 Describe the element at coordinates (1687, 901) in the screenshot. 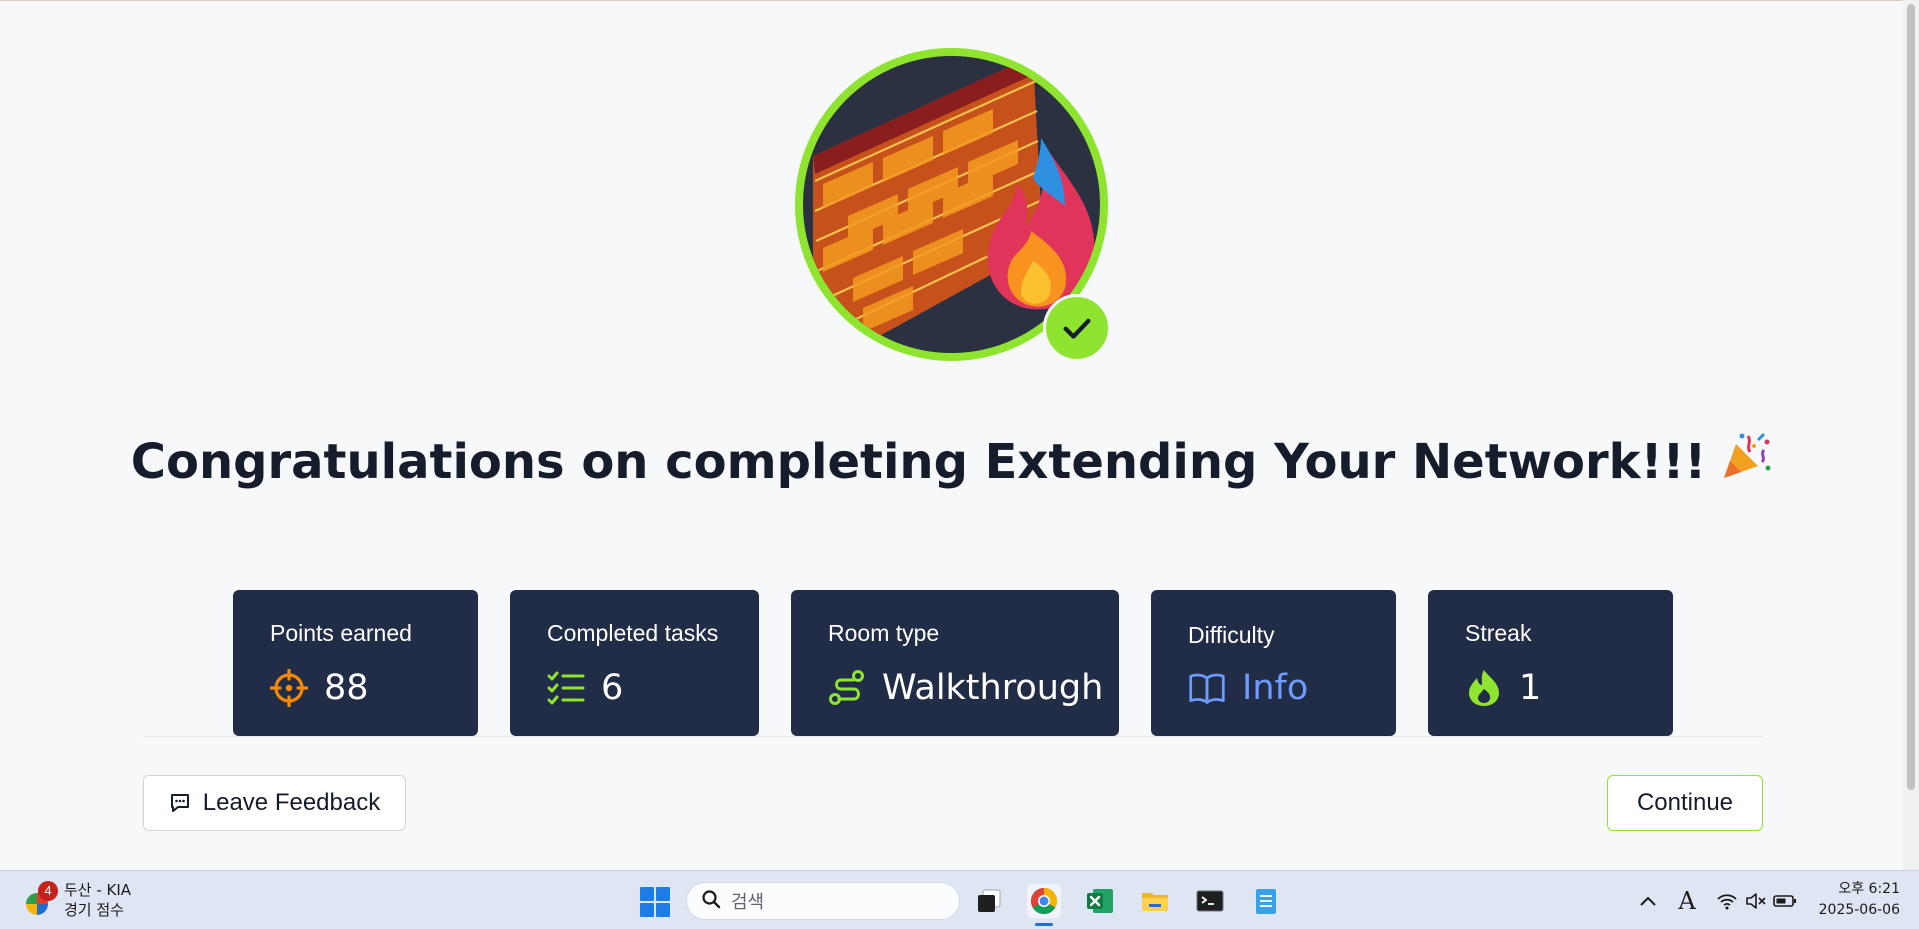

I see `ime-indicator: A` at that location.